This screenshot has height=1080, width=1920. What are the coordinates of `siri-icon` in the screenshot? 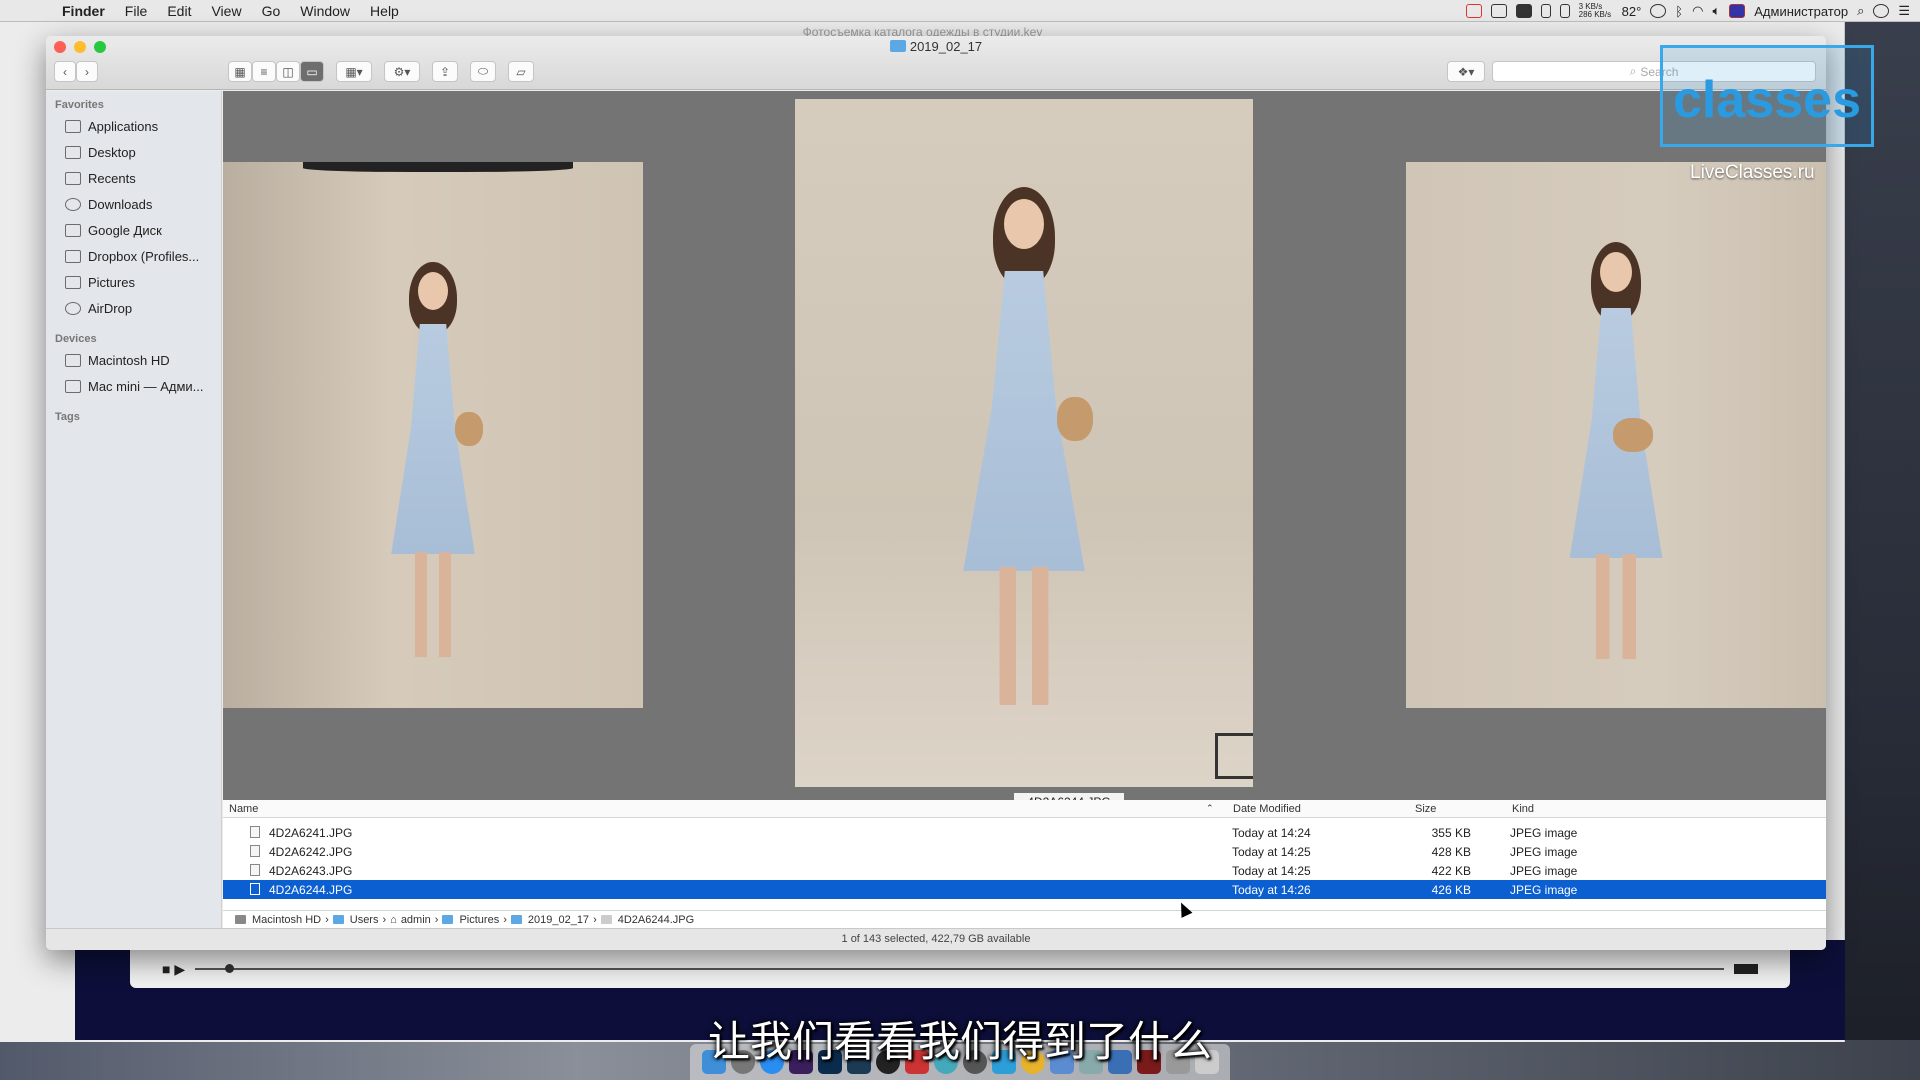 It's located at (1881, 11).